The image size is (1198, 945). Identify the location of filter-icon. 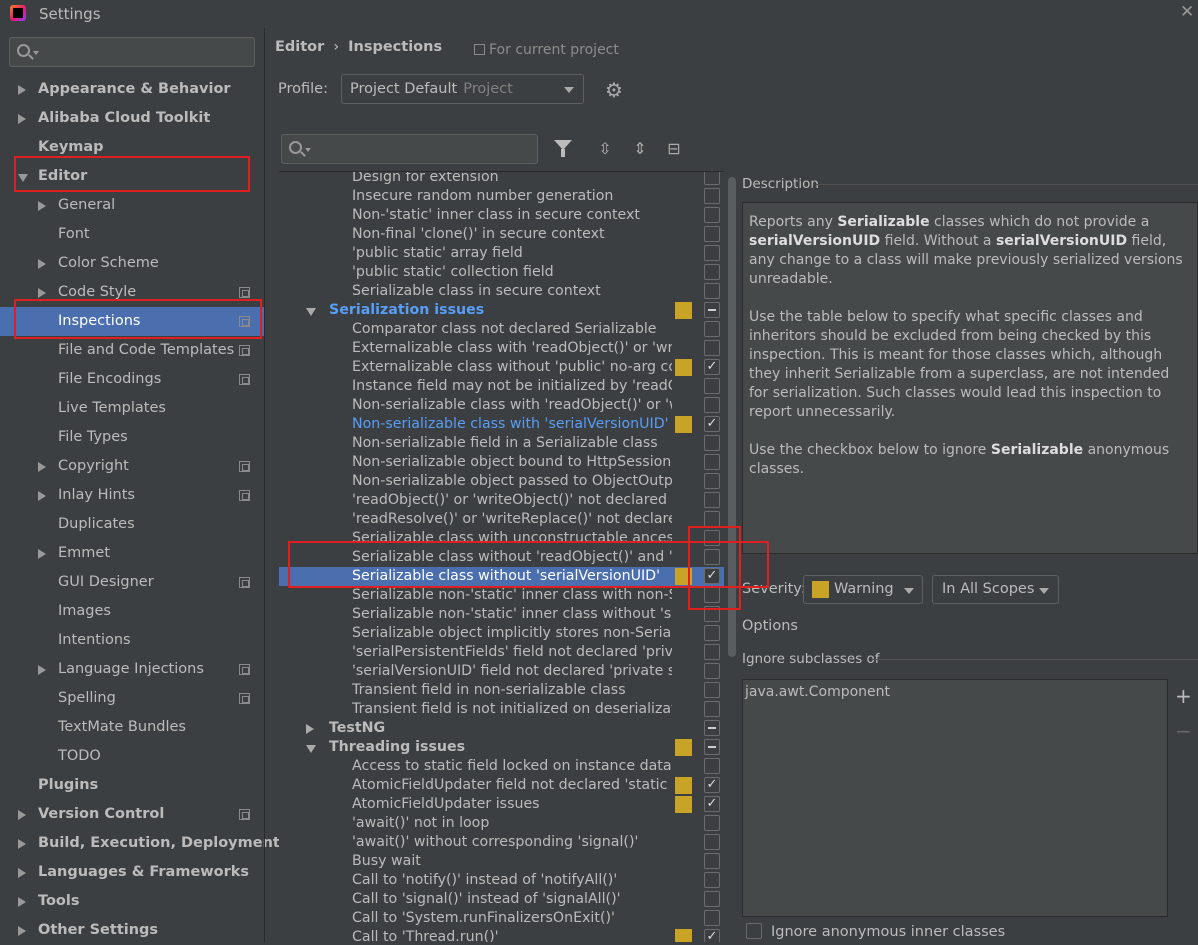
(563, 148).